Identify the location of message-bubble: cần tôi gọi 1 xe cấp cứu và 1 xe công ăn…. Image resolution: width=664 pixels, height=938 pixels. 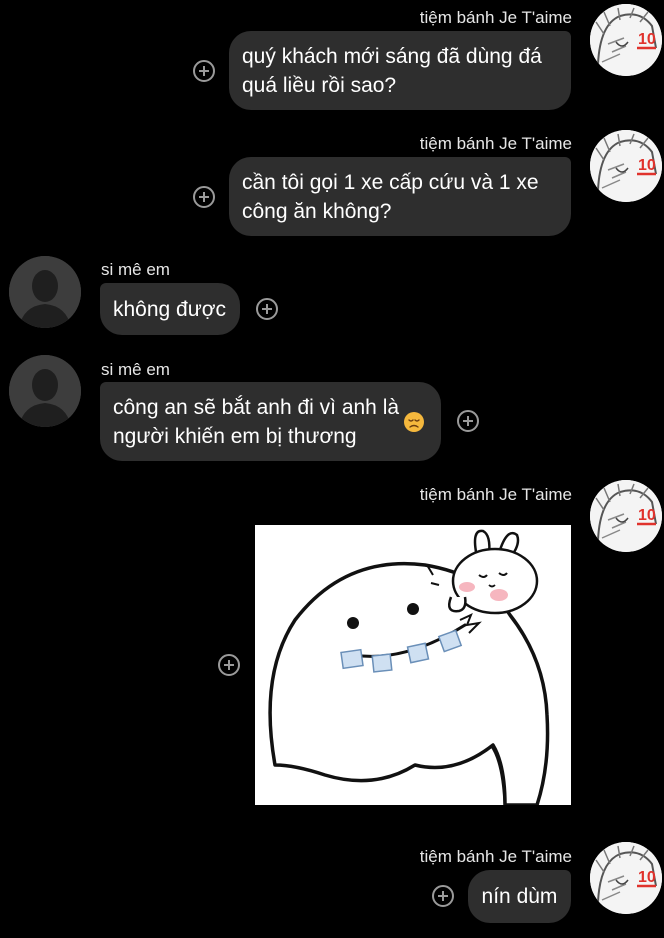
(400, 196).